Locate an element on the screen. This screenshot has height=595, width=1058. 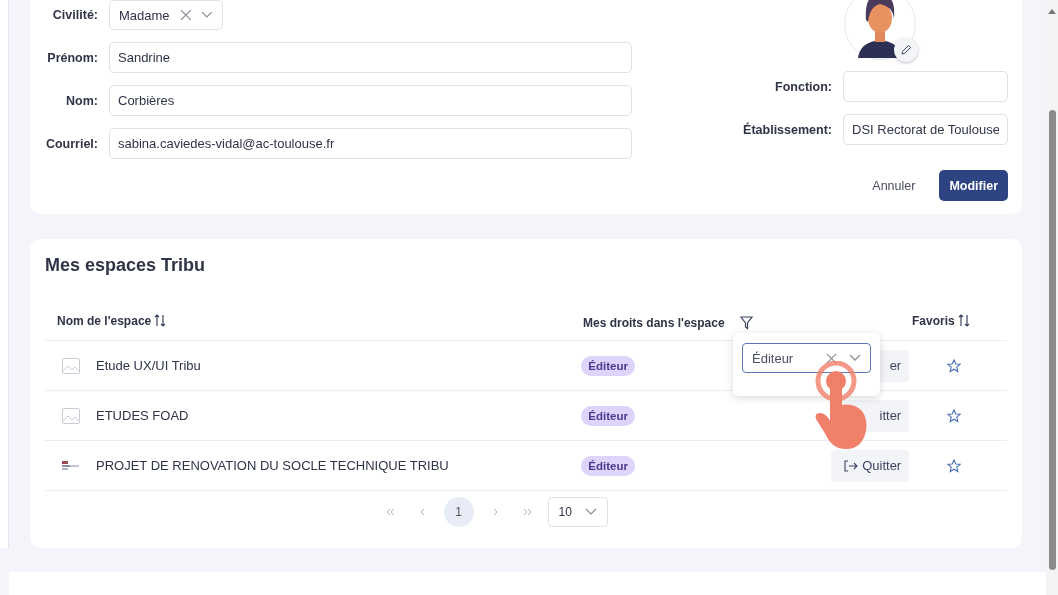
column-header: Mes droits dans l'espace is located at coordinates (654, 322).